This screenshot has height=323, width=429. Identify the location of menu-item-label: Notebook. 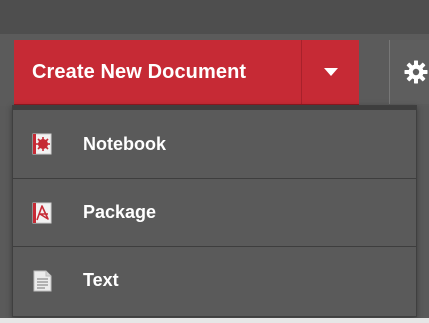
(124, 143).